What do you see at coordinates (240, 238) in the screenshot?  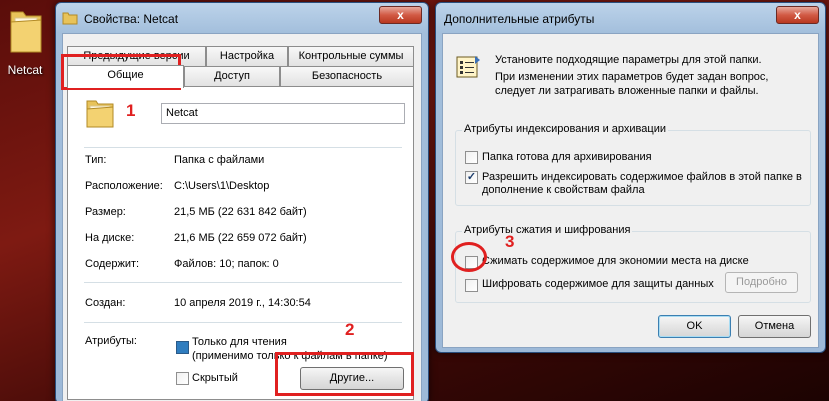 I see `disk-size-value: 21,6 МБ (22 659 072 байт)` at bounding box center [240, 238].